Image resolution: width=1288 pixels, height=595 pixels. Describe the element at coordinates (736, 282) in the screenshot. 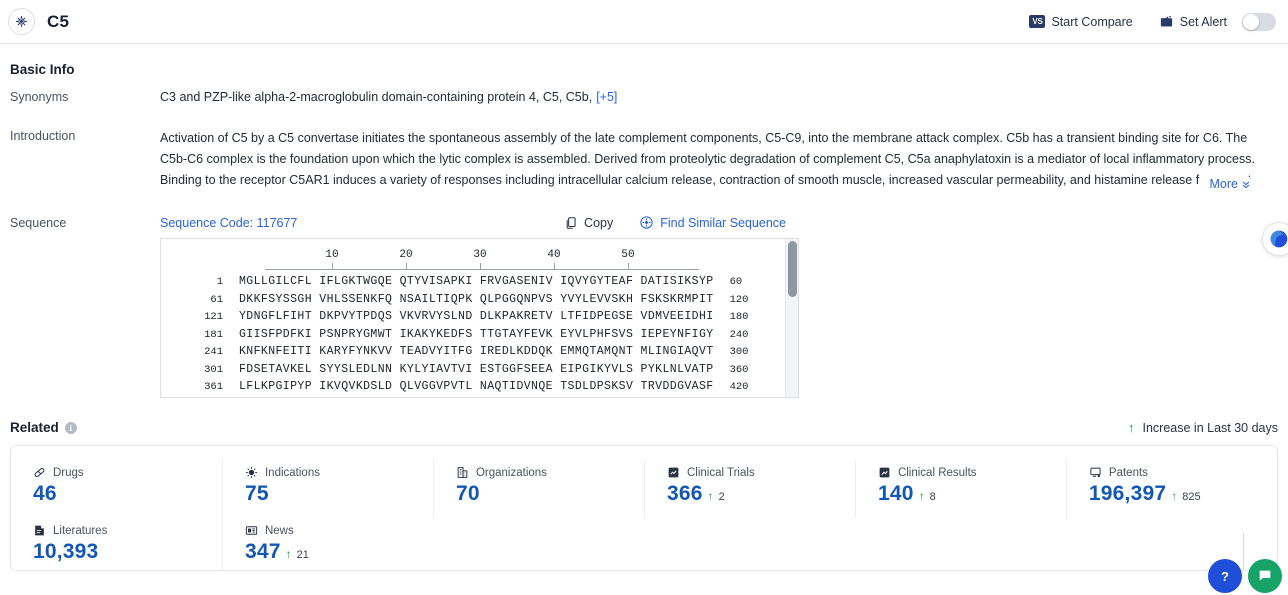

I see `sequence-line-end: 60` at that location.